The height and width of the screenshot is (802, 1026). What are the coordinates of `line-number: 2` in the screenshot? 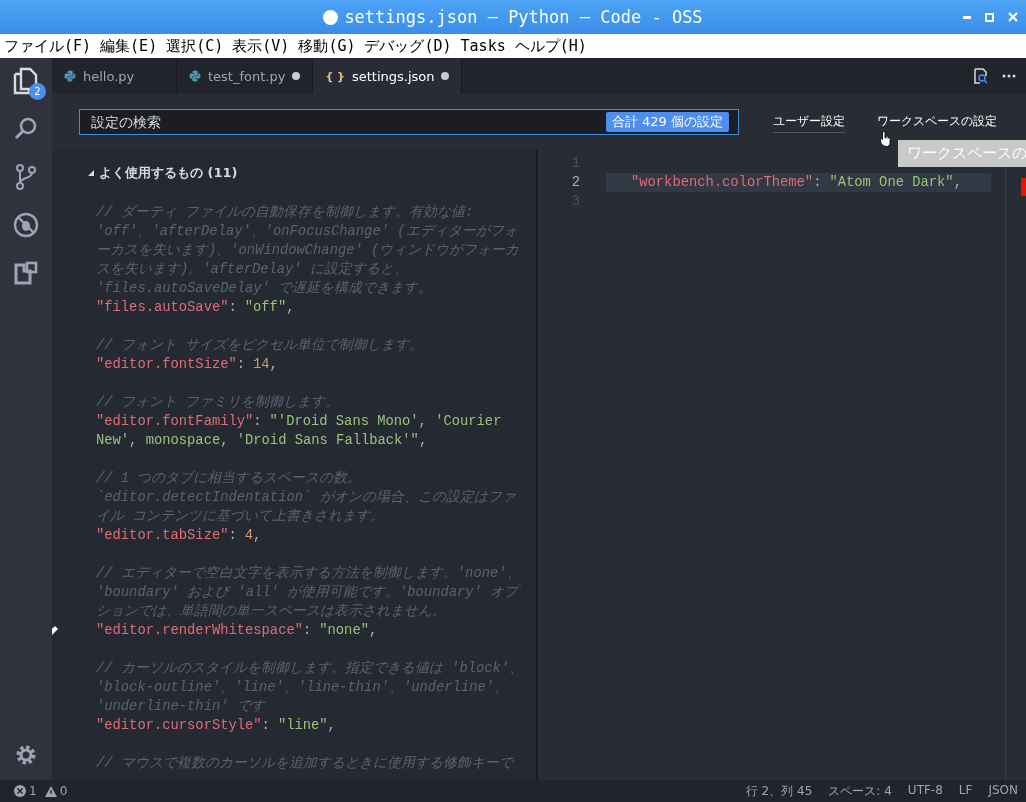 It's located at (575, 182).